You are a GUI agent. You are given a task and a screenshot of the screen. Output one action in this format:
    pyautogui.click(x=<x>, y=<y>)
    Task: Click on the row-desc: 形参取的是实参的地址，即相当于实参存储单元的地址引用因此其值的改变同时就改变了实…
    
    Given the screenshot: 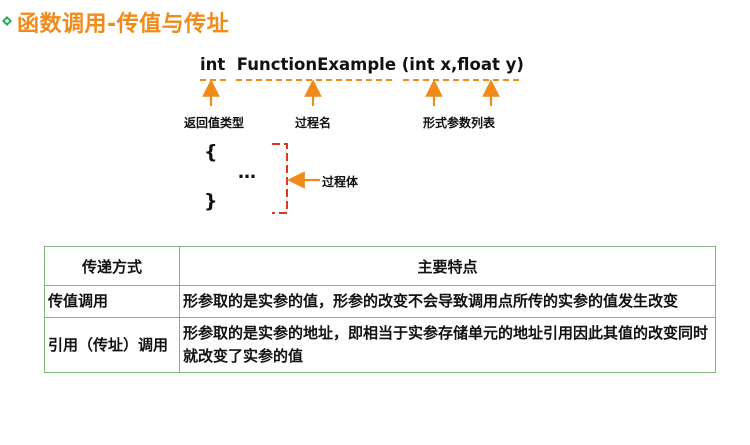 What is the action you would take?
    pyautogui.click(x=447, y=345)
    